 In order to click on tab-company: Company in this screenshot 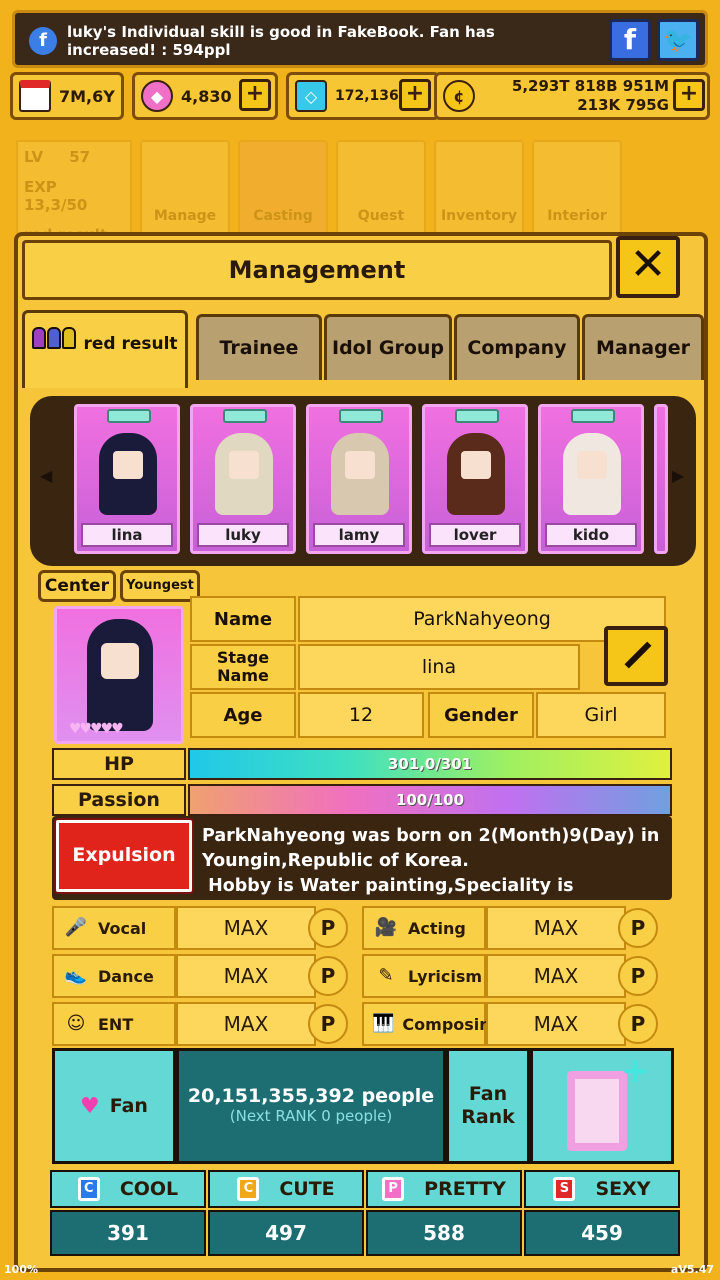, I will do `click(517, 347)`.